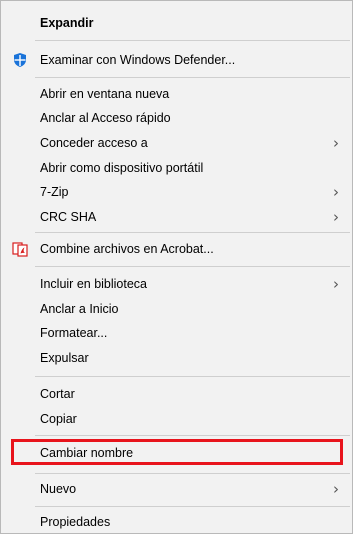 This screenshot has height=534, width=353. What do you see at coordinates (176, 489) in the screenshot?
I see `menu-item-nuevo: Nuevo ›` at bounding box center [176, 489].